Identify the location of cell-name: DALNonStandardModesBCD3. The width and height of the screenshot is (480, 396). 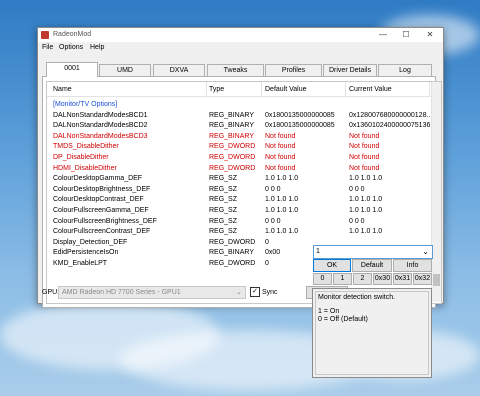
(100, 136).